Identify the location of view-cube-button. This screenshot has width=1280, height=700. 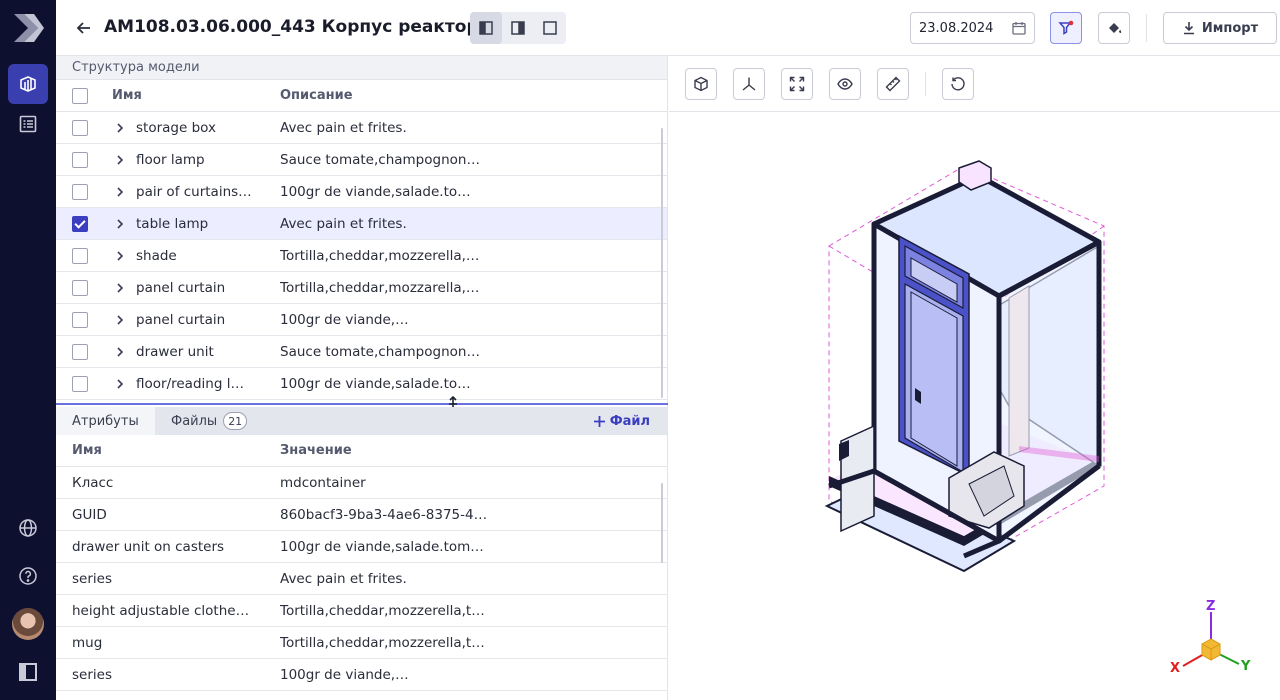
(701, 84).